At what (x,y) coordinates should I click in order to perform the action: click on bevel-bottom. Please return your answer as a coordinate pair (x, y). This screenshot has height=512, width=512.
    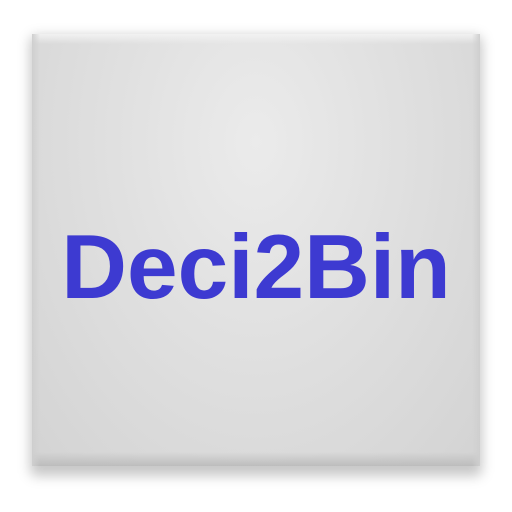
    Looking at the image, I should click on (256, 459).